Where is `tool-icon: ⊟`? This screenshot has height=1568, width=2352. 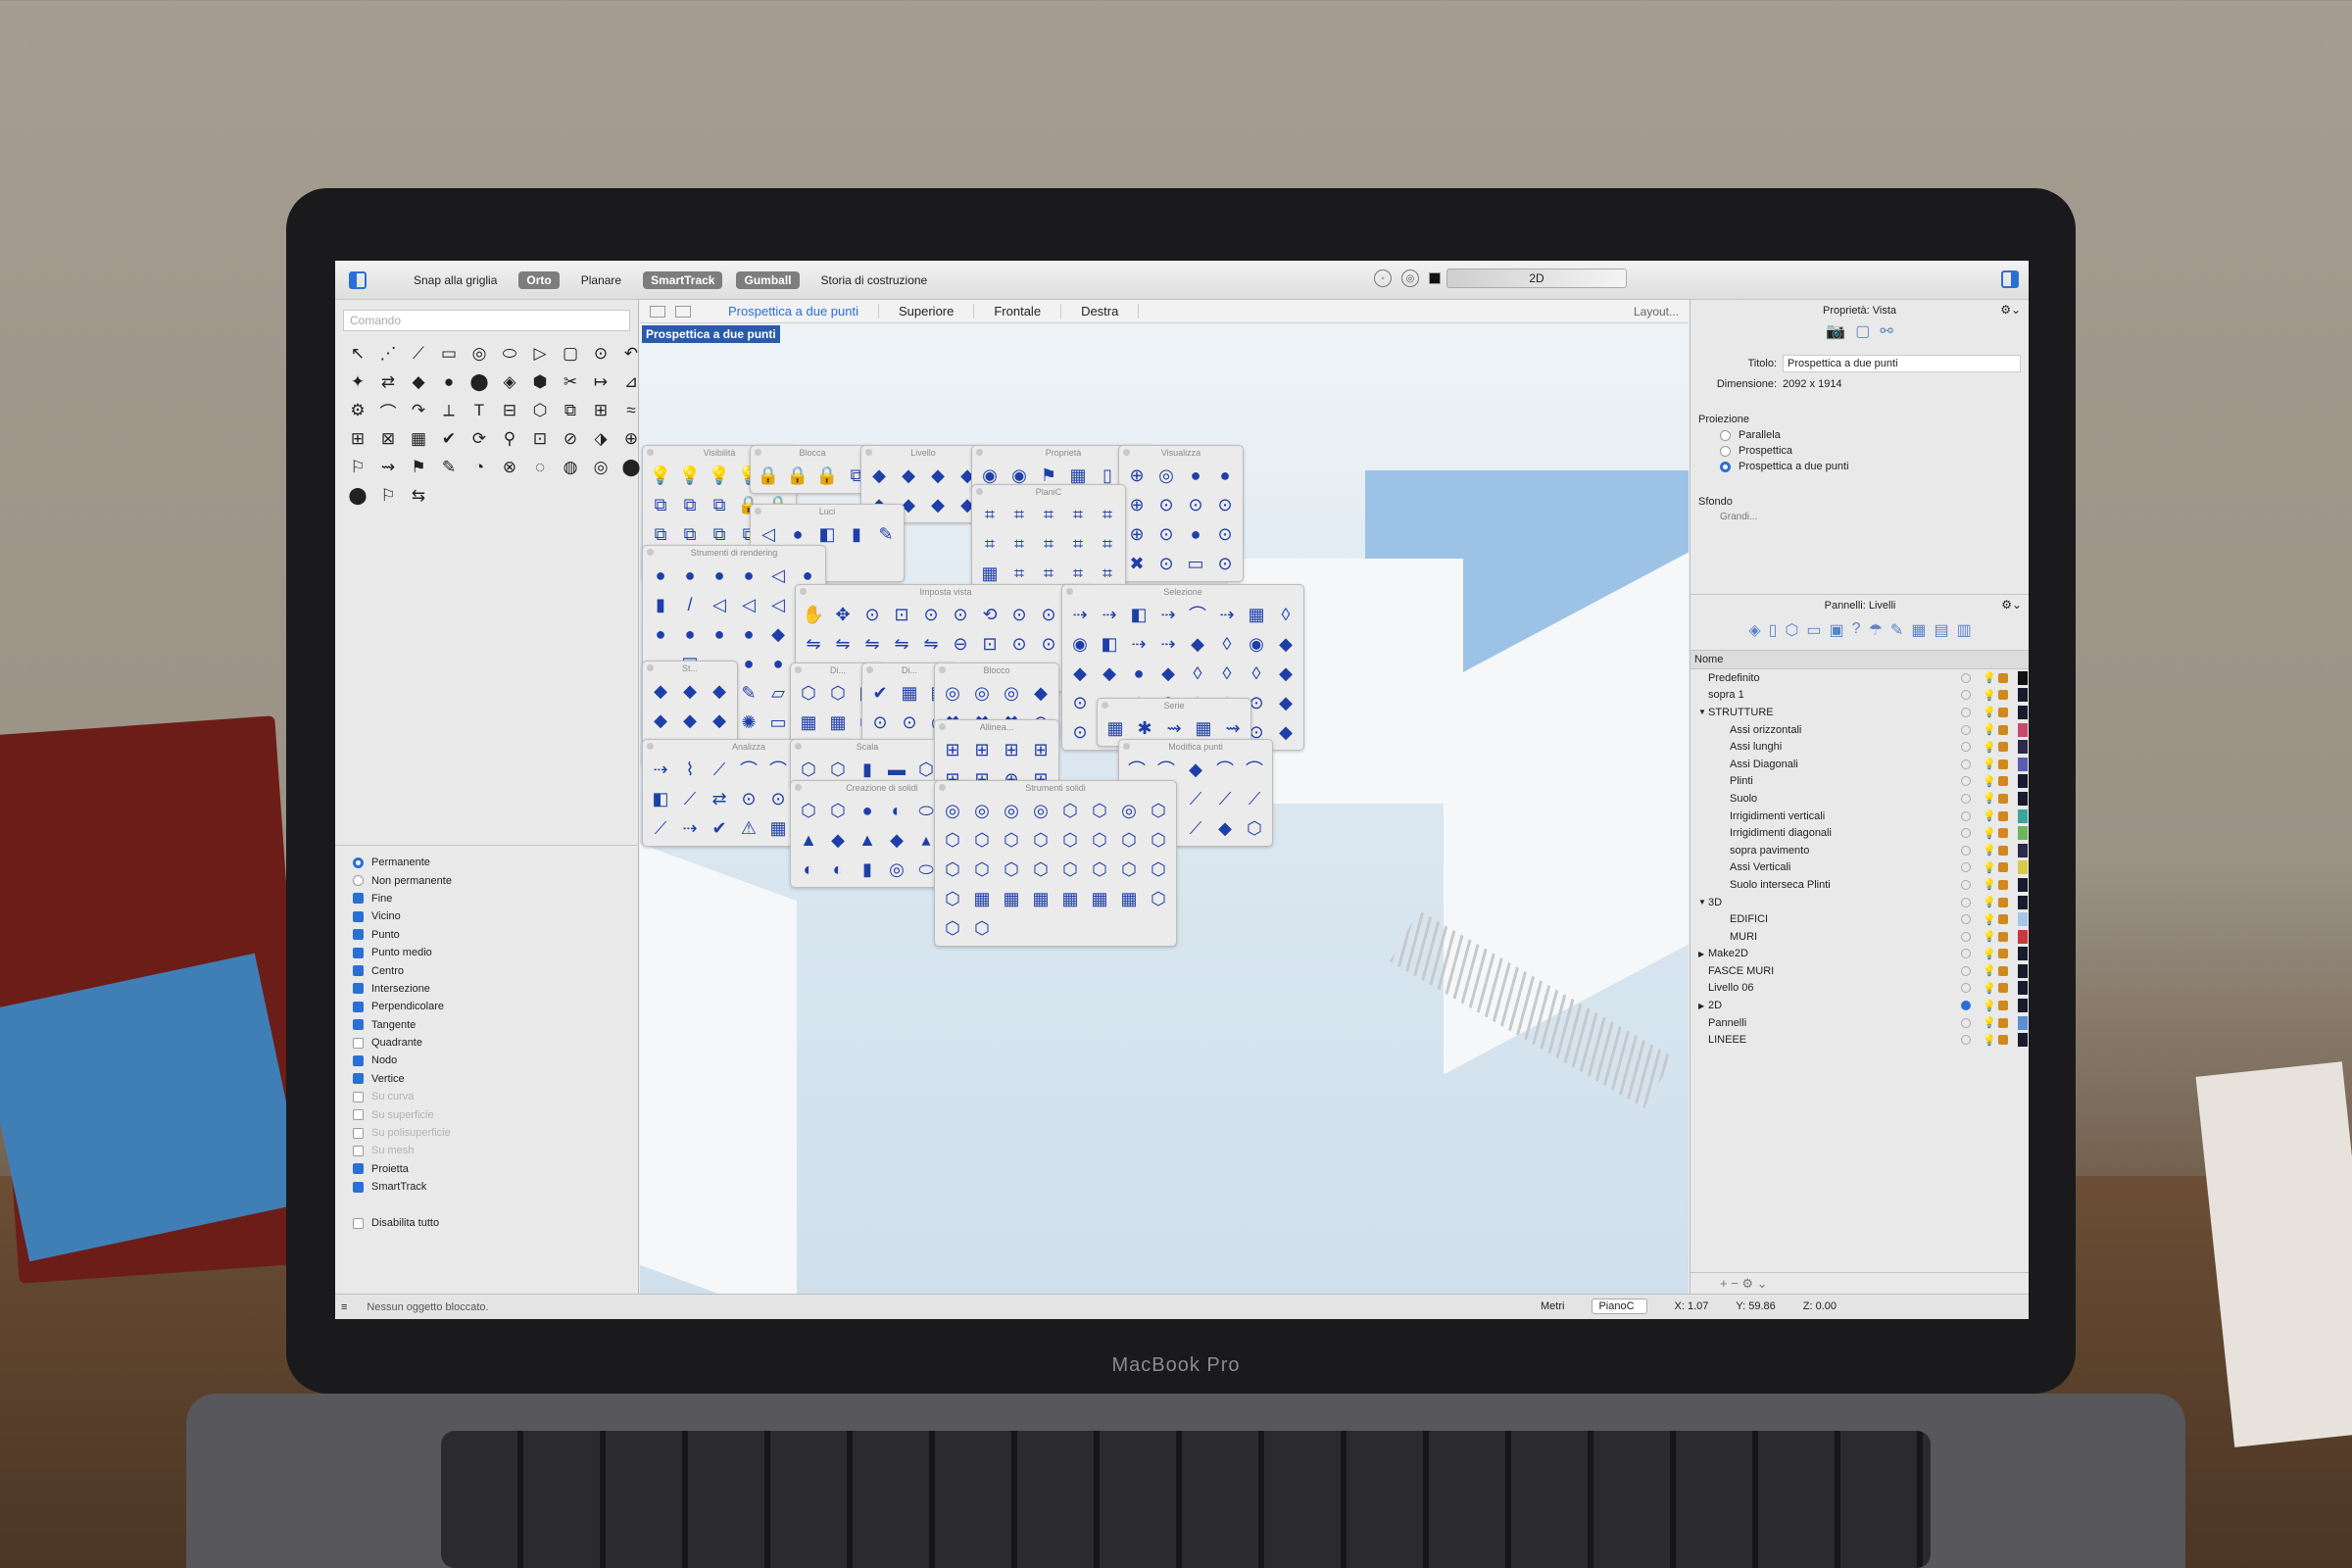
tool-icon: ⊟ is located at coordinates (509, 410).